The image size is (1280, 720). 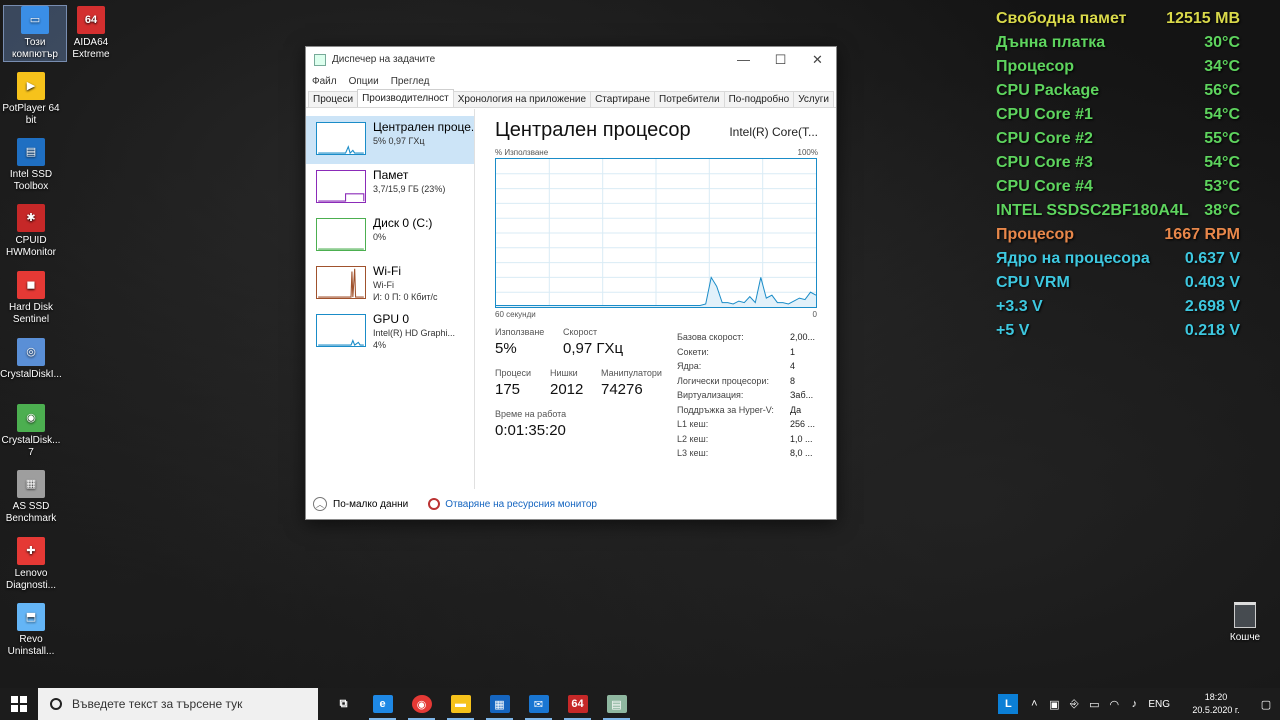 I want to click on resource-detail: 3,7/15,9 ГБ (23%), so click(x=409, y=189).